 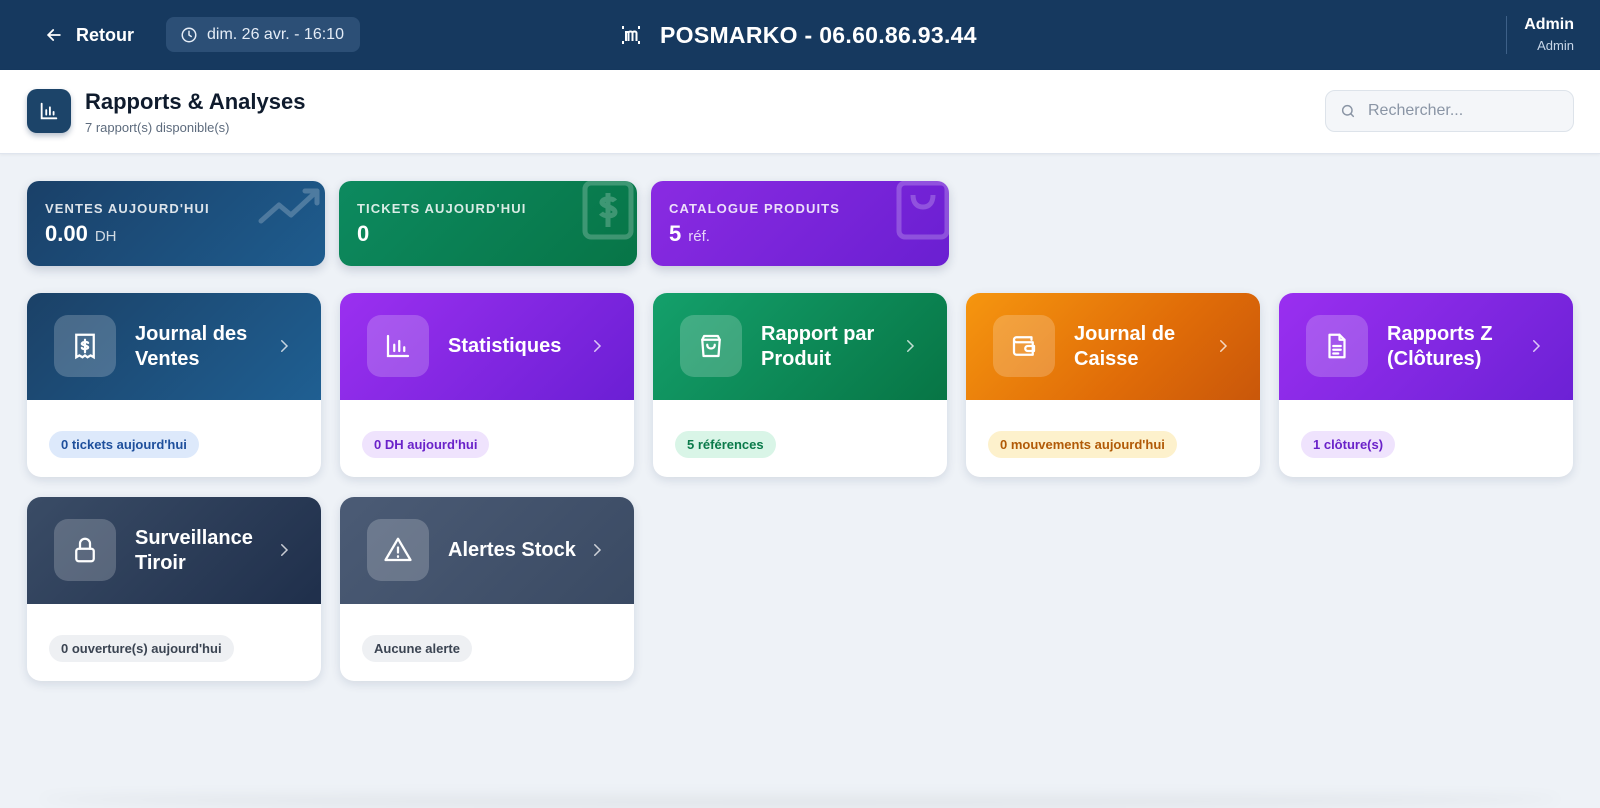 What do you see at coordinates (754, 208) in the screenshot?
I see `stat-label: CATALOGUE PRODUITS` at bounding box center [754, 208].